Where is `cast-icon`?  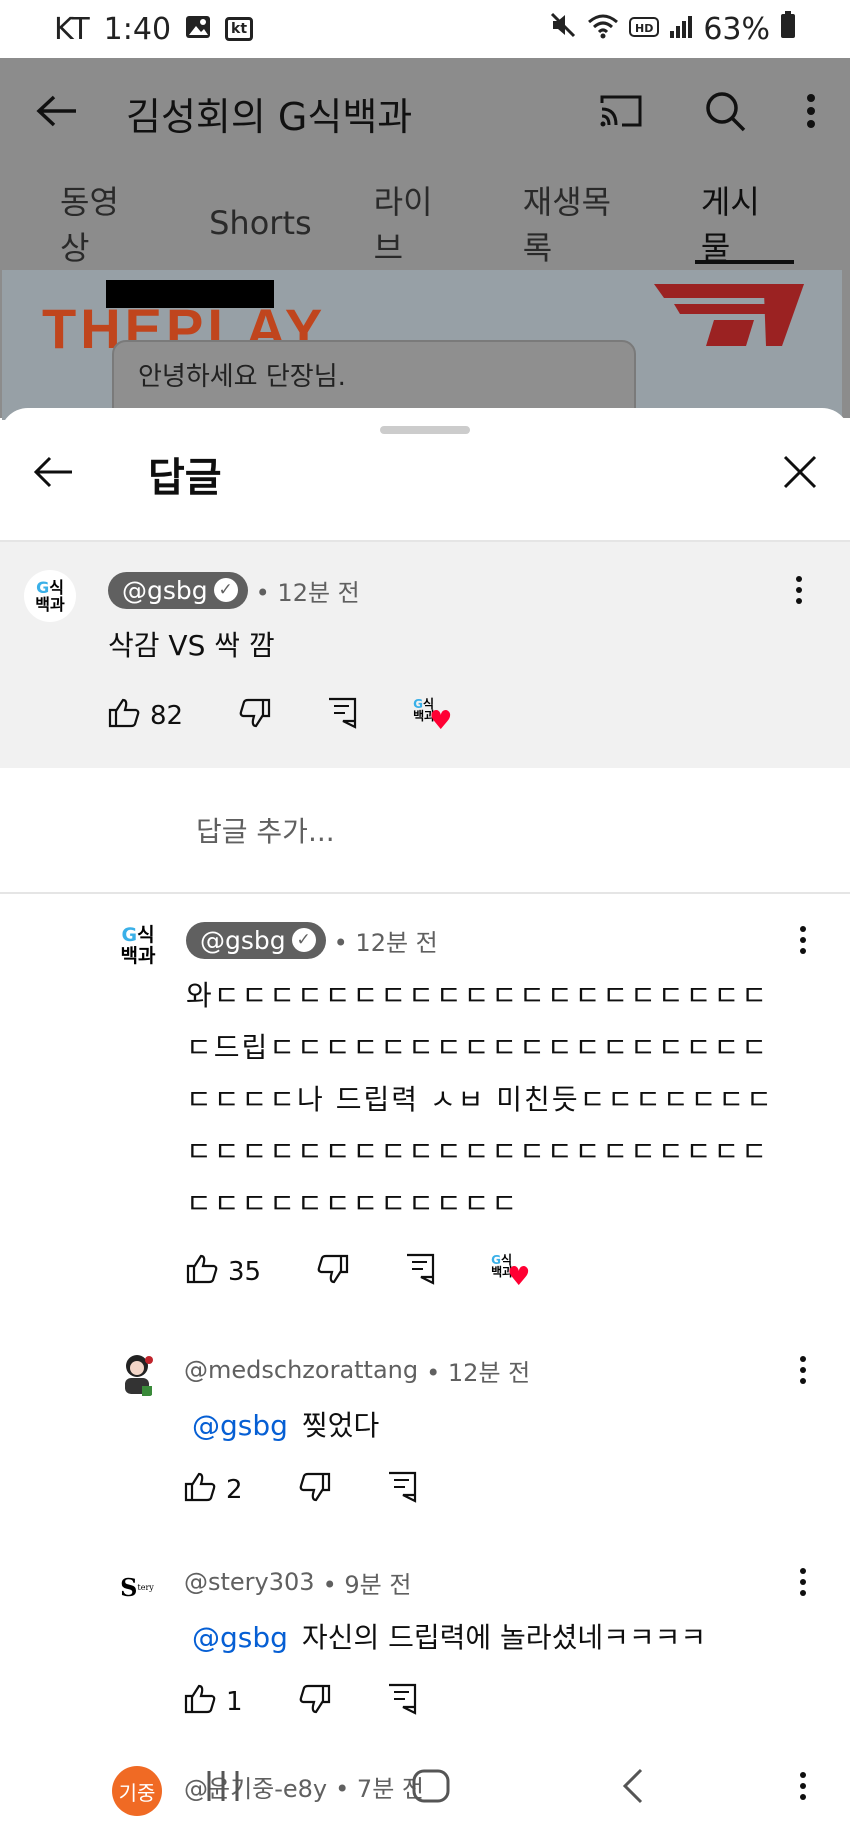
cast-icon is located at coordinates (621, 113).